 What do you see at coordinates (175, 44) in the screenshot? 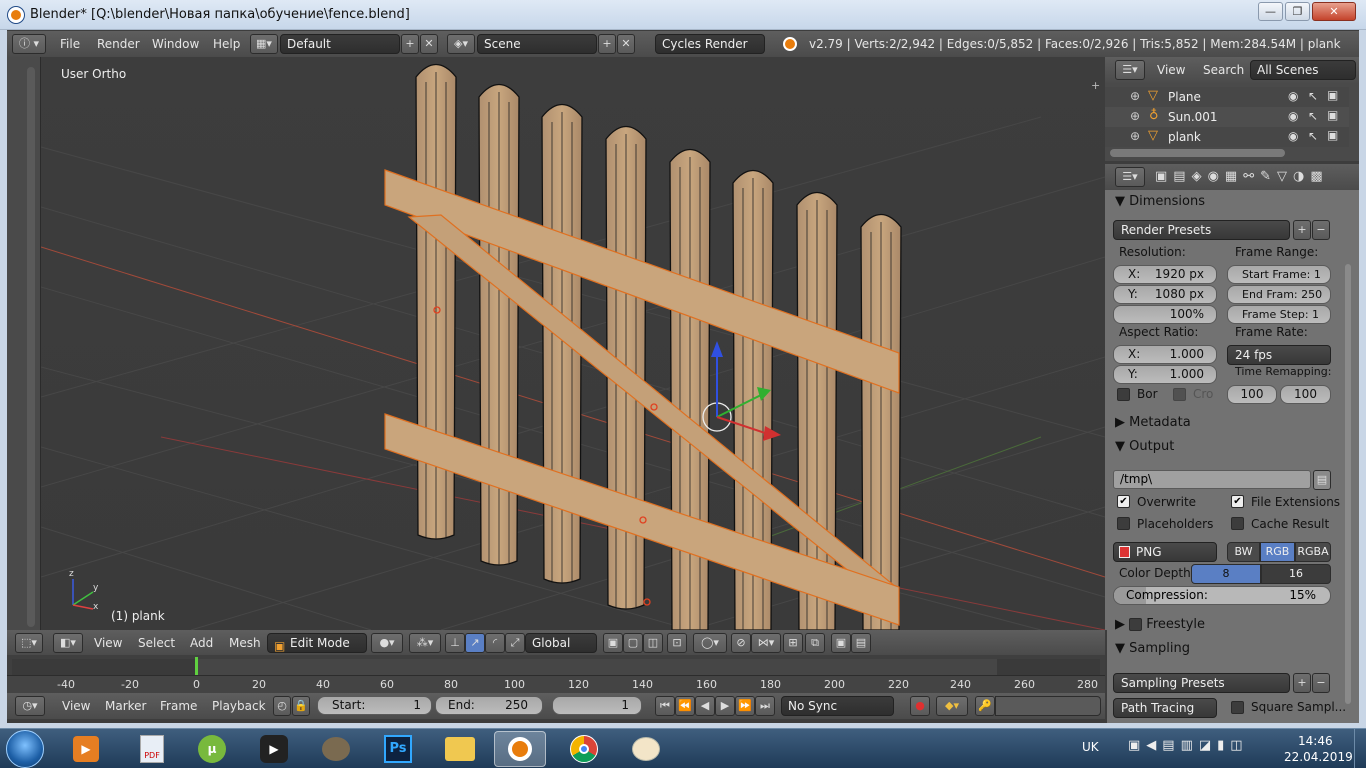
I see `menu-window: Window` at bounding box center [175, 44].